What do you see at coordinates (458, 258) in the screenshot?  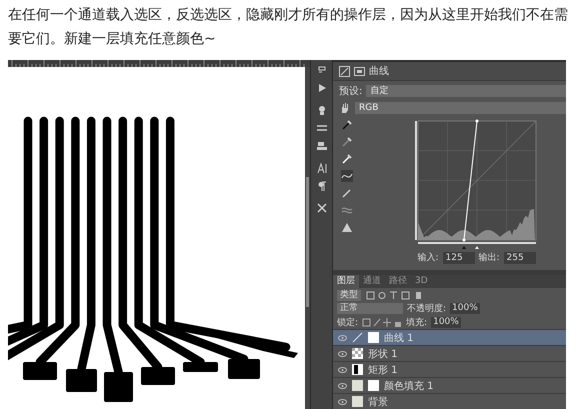 I see `input-field: 125` at bounding box center [458, 258].